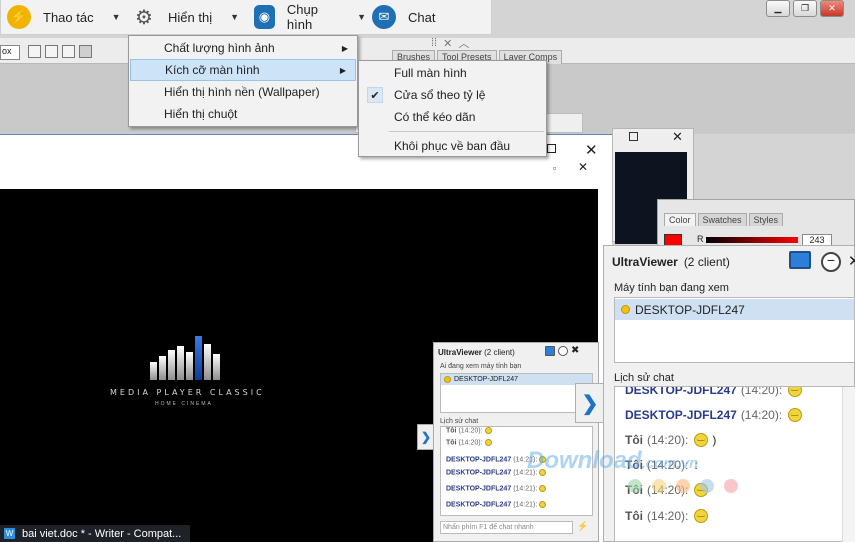 Image resolution: width=855 pixels, height=542 pixels. What do you see at coordinates (440, 95) in the screenshot?
I see `submenu-item-label: Cửa sổ theo tỷ lệ` at bounding box center [440, 95].